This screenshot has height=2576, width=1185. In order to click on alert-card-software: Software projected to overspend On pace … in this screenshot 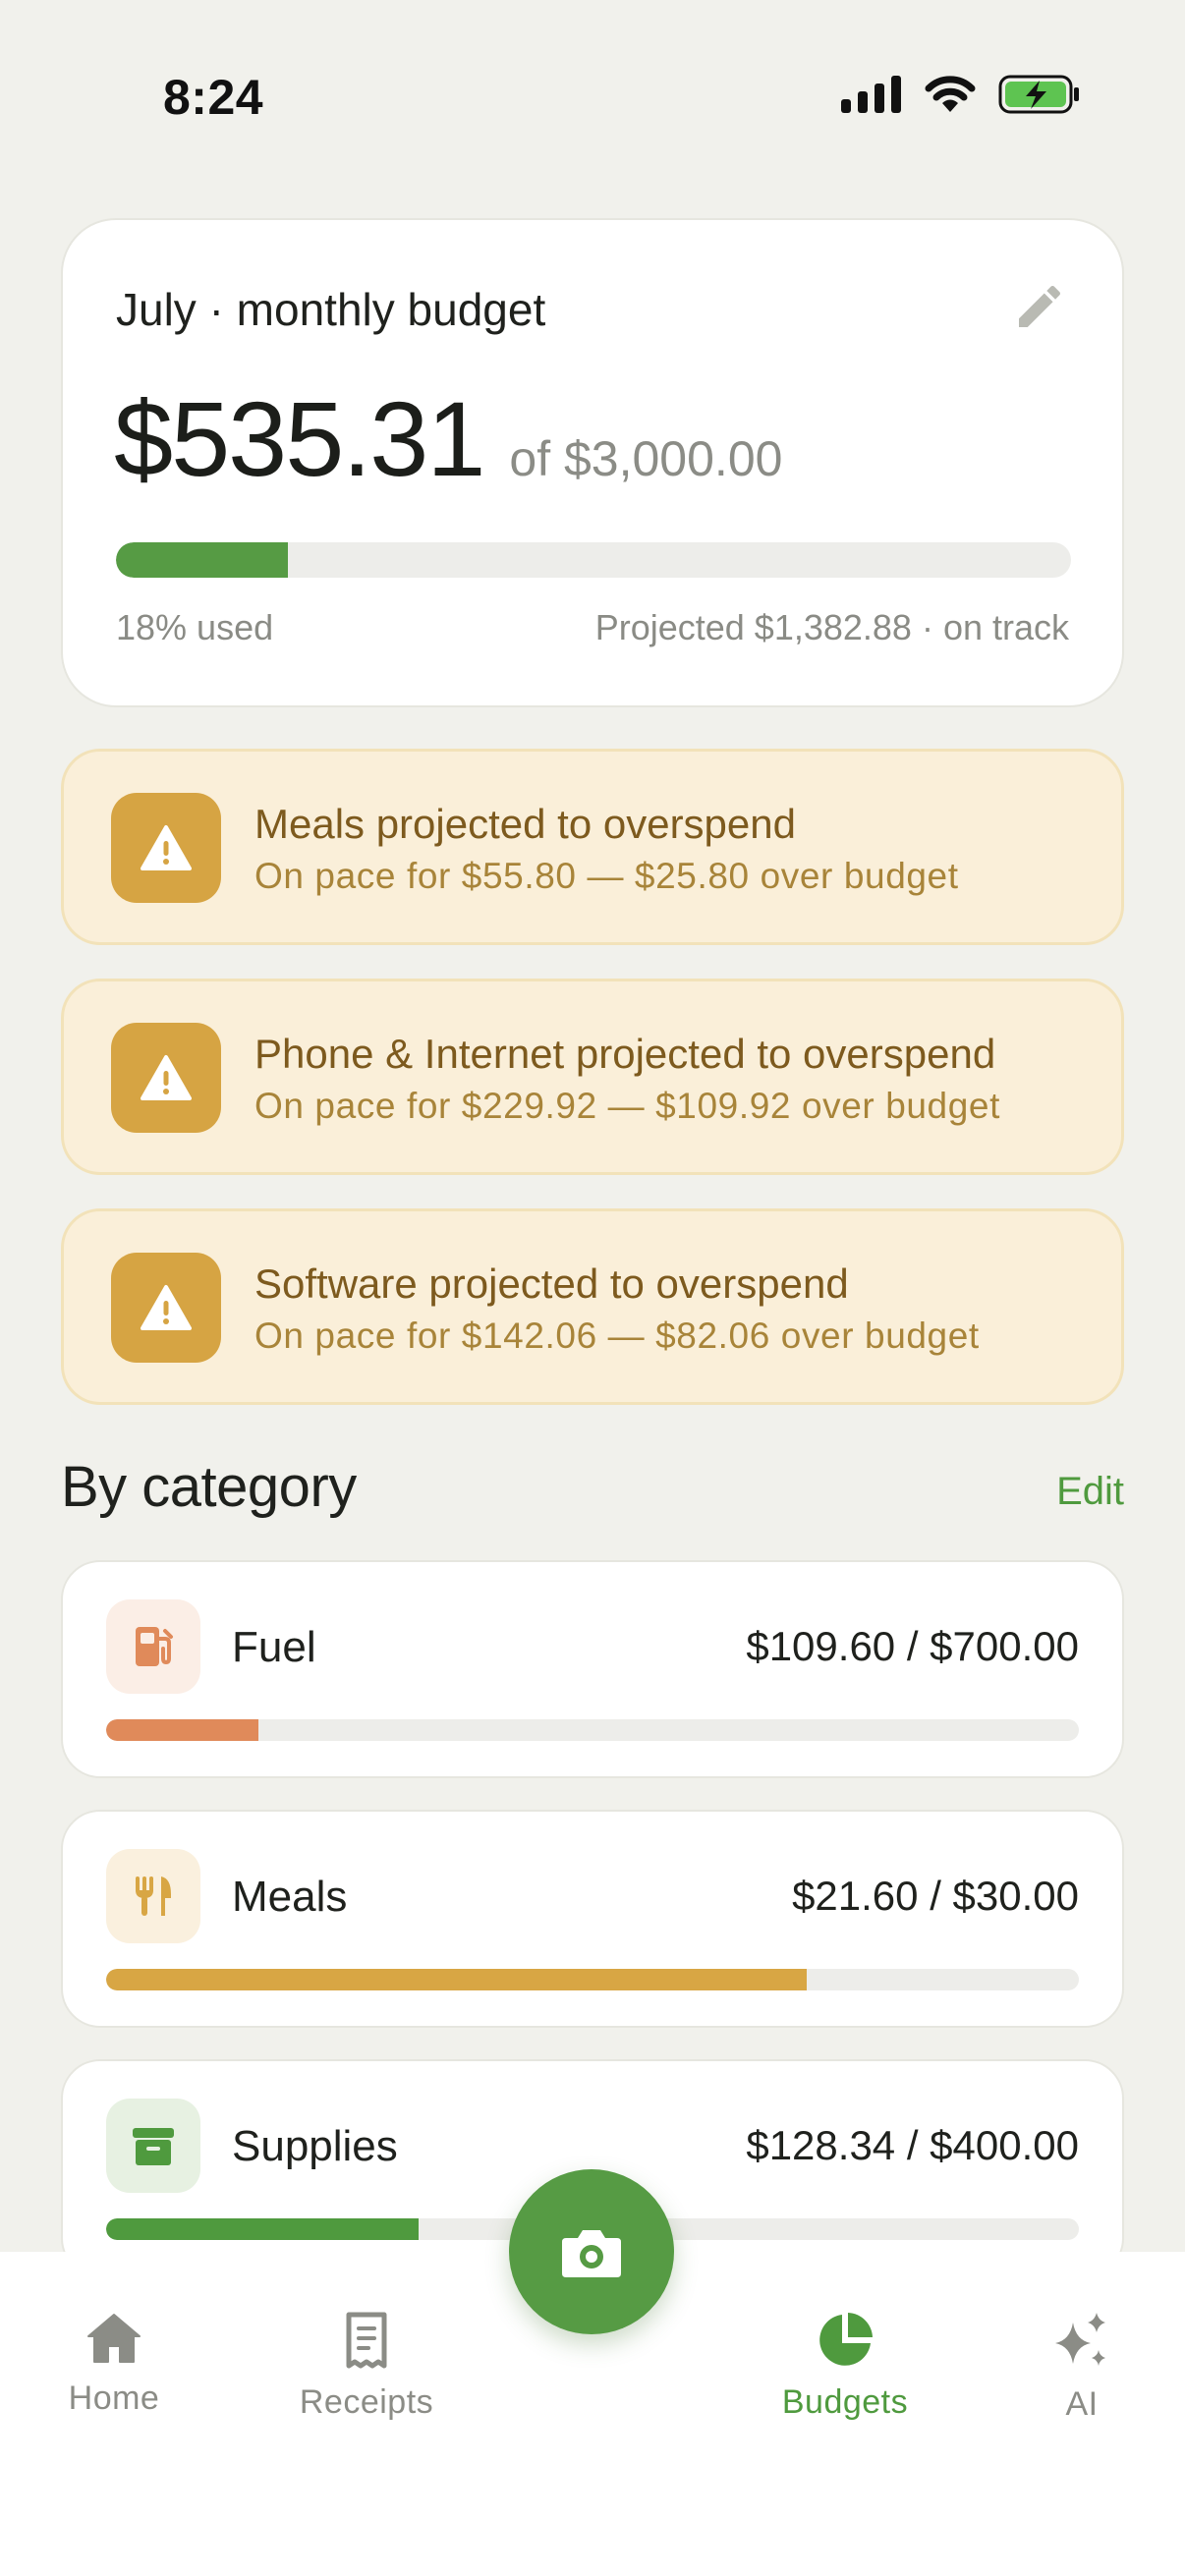, I will do `click(592, 1306)`.